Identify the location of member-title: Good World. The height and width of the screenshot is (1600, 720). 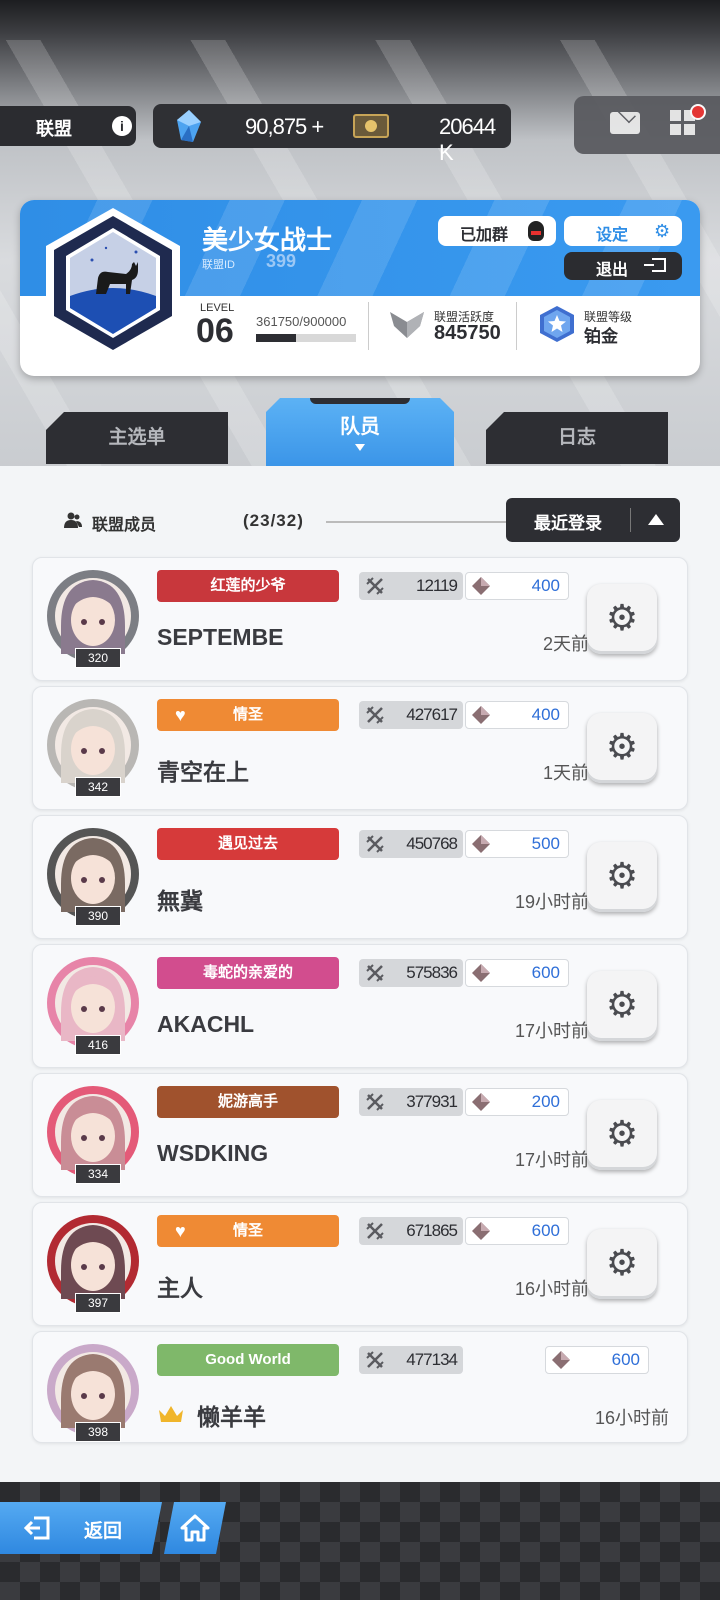
(248, 1359).